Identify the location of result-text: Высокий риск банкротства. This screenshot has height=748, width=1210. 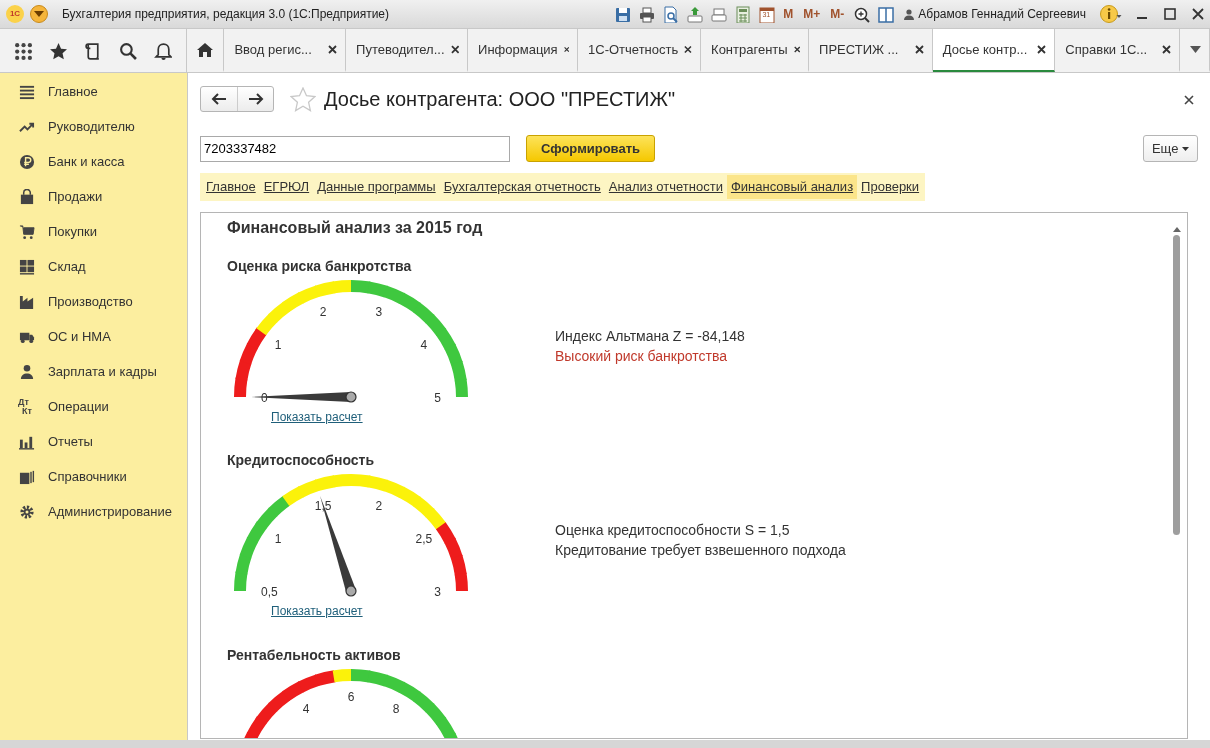
(641, 356).